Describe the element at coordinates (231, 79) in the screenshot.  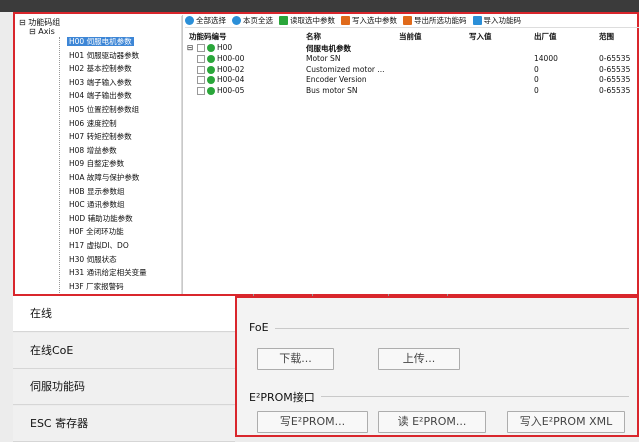
I see `cell-code: H00-04` at that location.